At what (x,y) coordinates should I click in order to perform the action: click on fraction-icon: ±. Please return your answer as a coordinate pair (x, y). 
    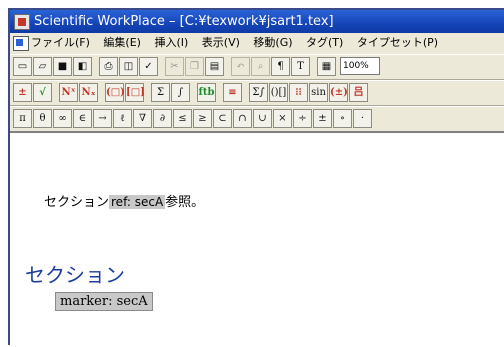
    Looking at the image, I should click on (22, 92).